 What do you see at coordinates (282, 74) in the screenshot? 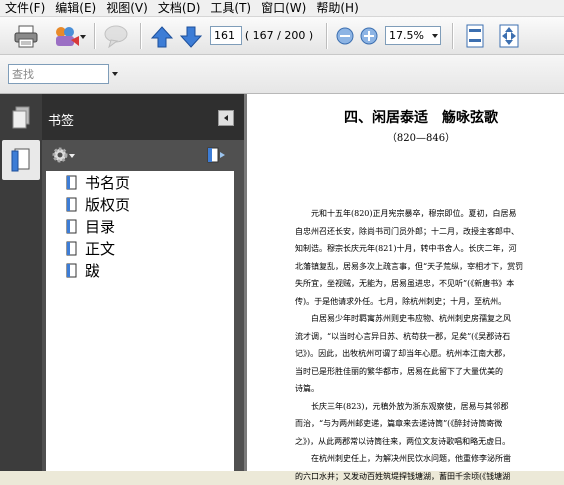
I see `find-toolbar: 查找` at bounding box center [282, 74].